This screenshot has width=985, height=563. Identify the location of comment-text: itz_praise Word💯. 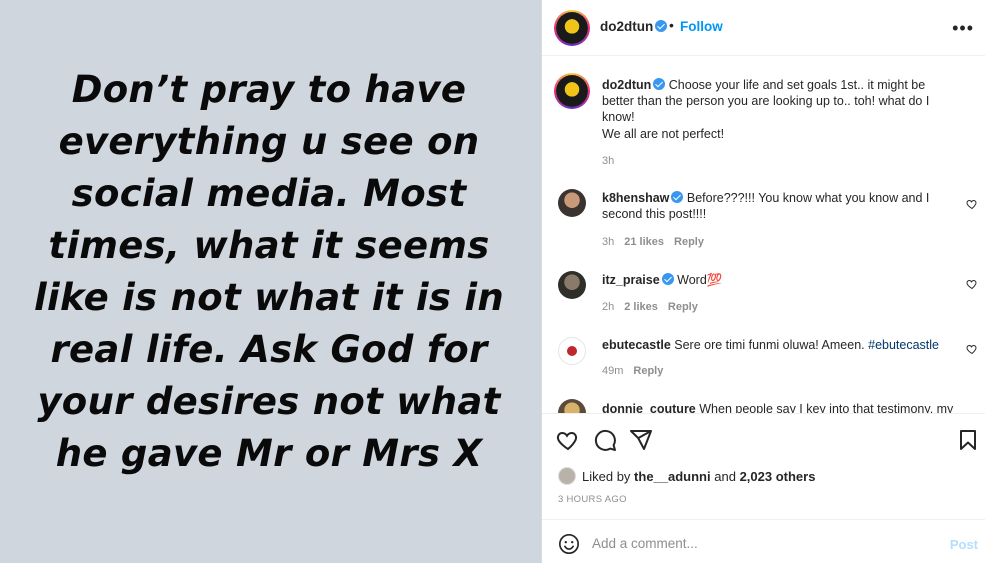
(662, 280).